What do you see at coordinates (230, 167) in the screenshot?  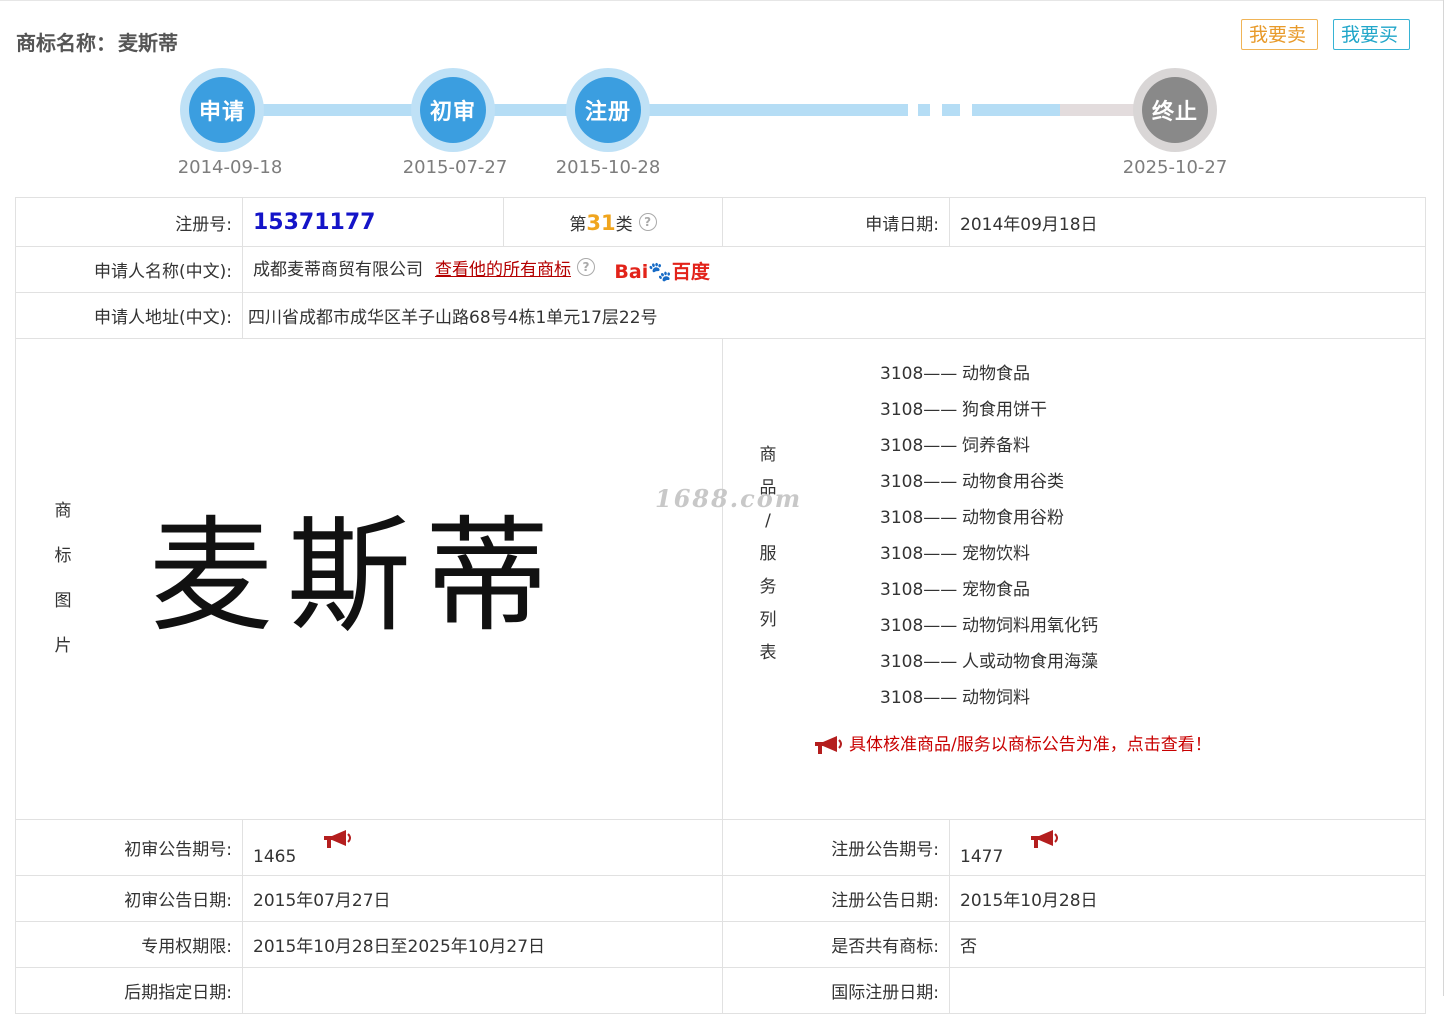 I see `timeline-date-apply: 2014-09-18` at bounding box center [230, 167].